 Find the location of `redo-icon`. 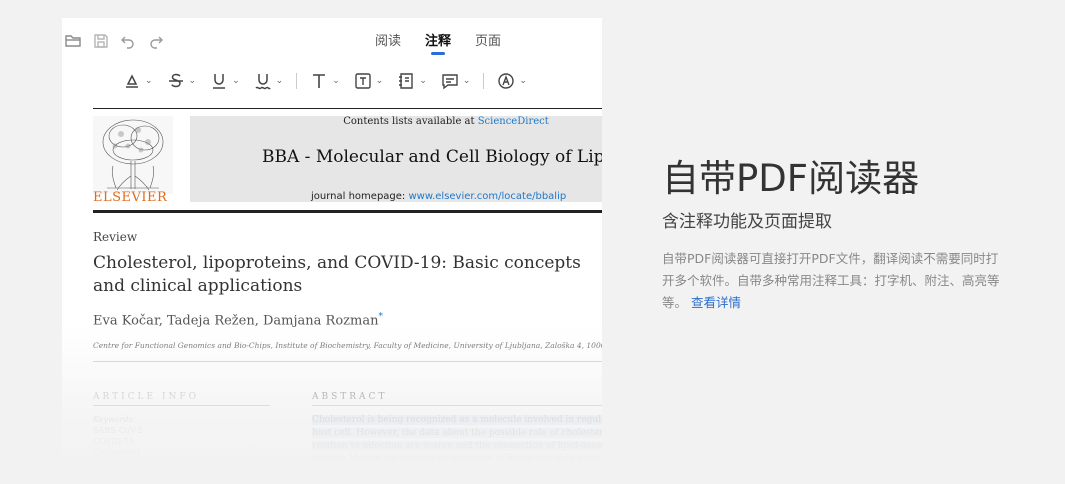

redo-icon is located at coordinates (156, 41).